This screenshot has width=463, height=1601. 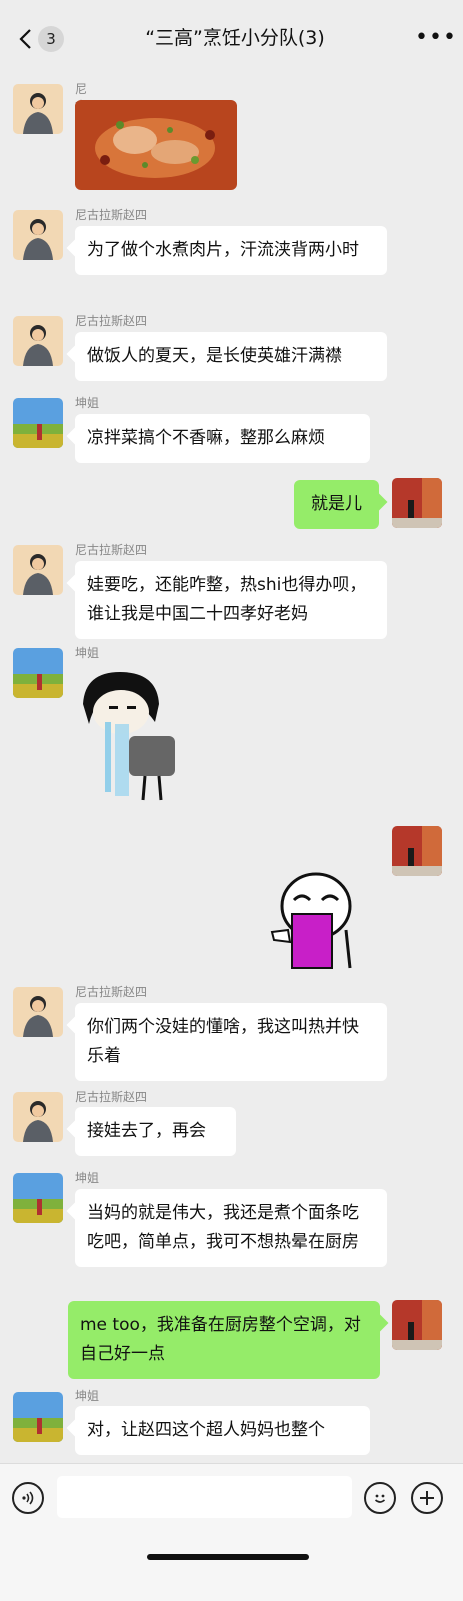 What do you see at coordinates (380, 1498) in the screenshot?
I see `emoji-icon` at bounding box center [380, 1498].